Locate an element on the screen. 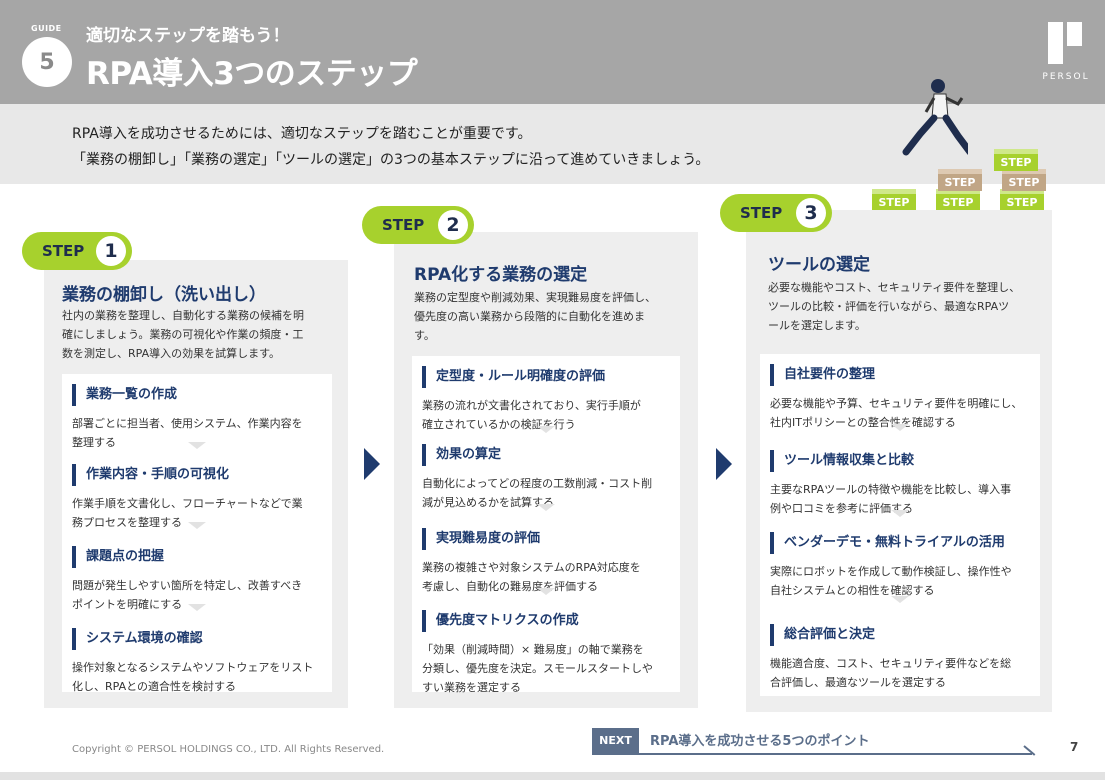 The width and height of the screenshot is (1105, 780). page-subtitle: 適切なステップを踏もう！ is located at coordinates (188, 36).